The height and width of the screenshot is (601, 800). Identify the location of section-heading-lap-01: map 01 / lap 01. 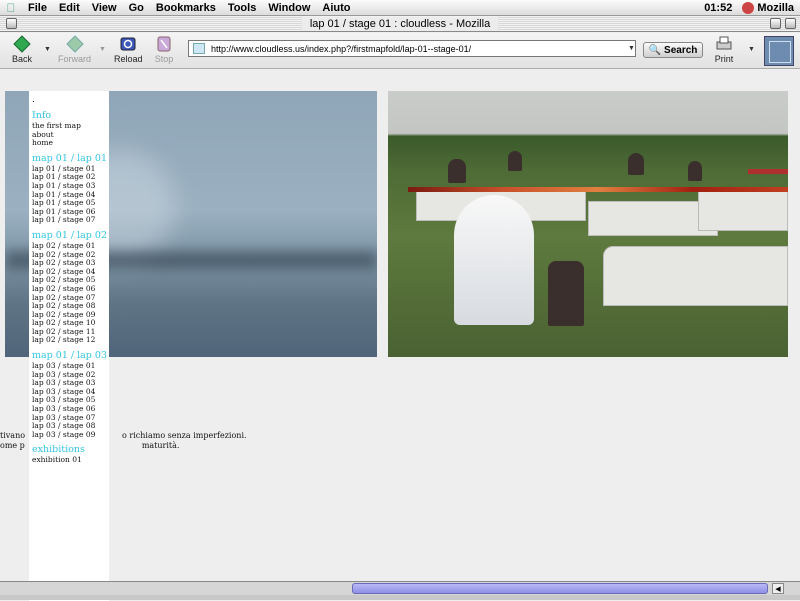
(69, 158).